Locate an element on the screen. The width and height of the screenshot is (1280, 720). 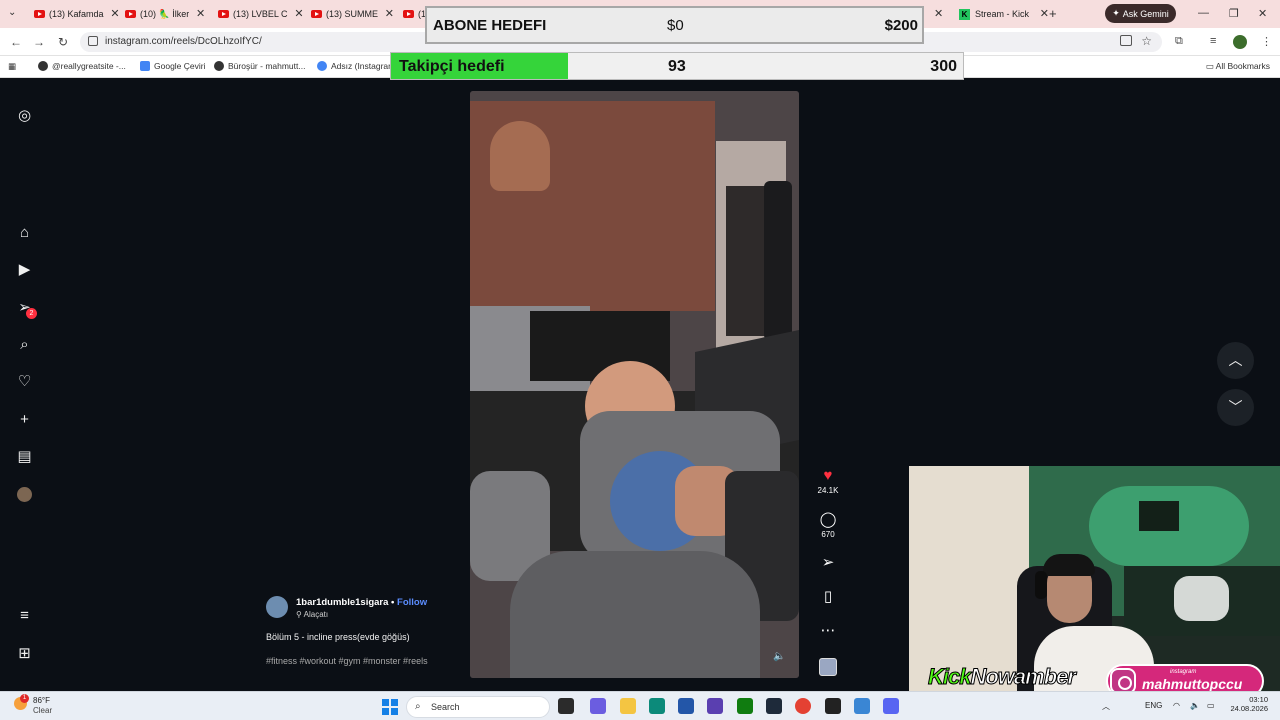
media-controls-icon: ≡ is located at coordinates (1213, 41).